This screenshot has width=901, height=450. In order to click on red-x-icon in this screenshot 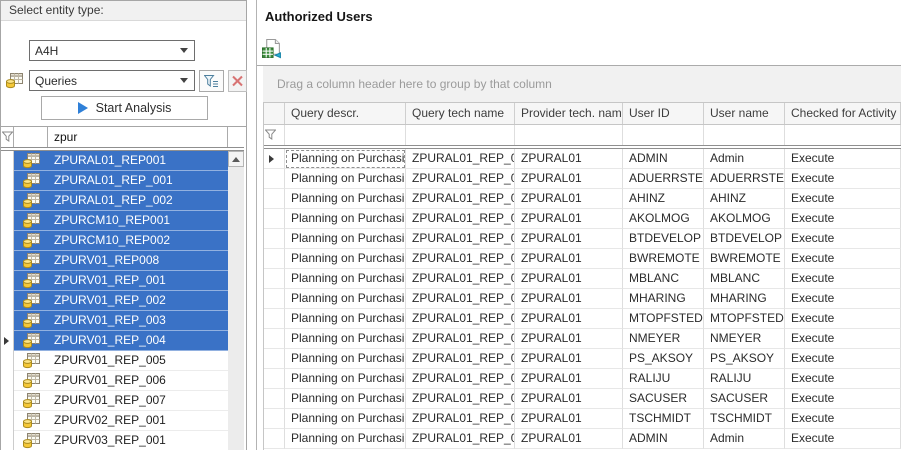, I will do `click(237, 81)`.